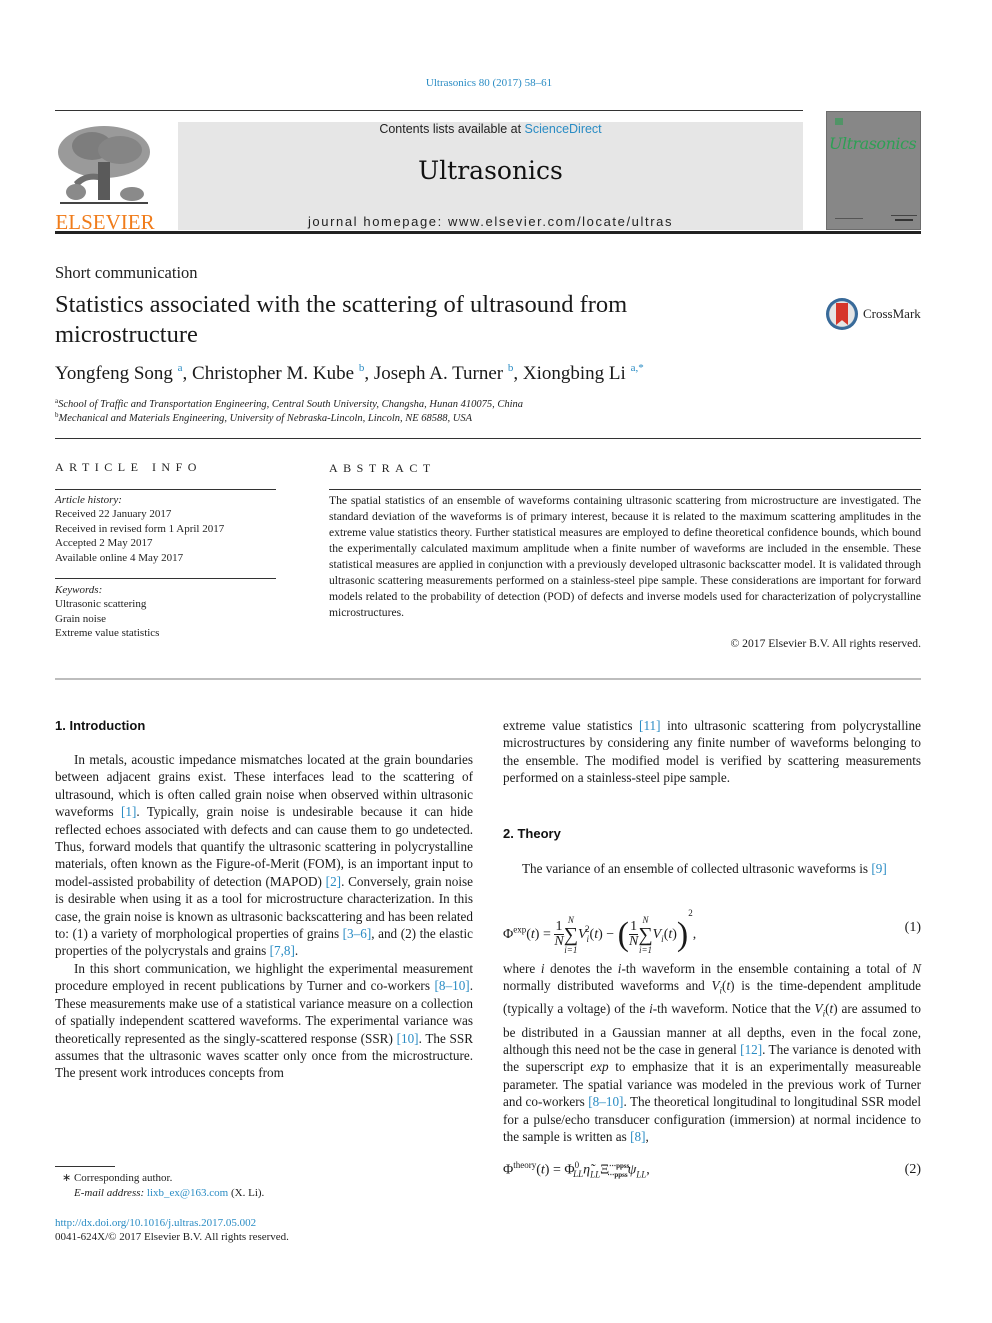 The image size is (992, 1323). What do you see at coordinates (126, 272) in the screenshot?
I see `article-type: Short communication` at bounding box center [126, 272].